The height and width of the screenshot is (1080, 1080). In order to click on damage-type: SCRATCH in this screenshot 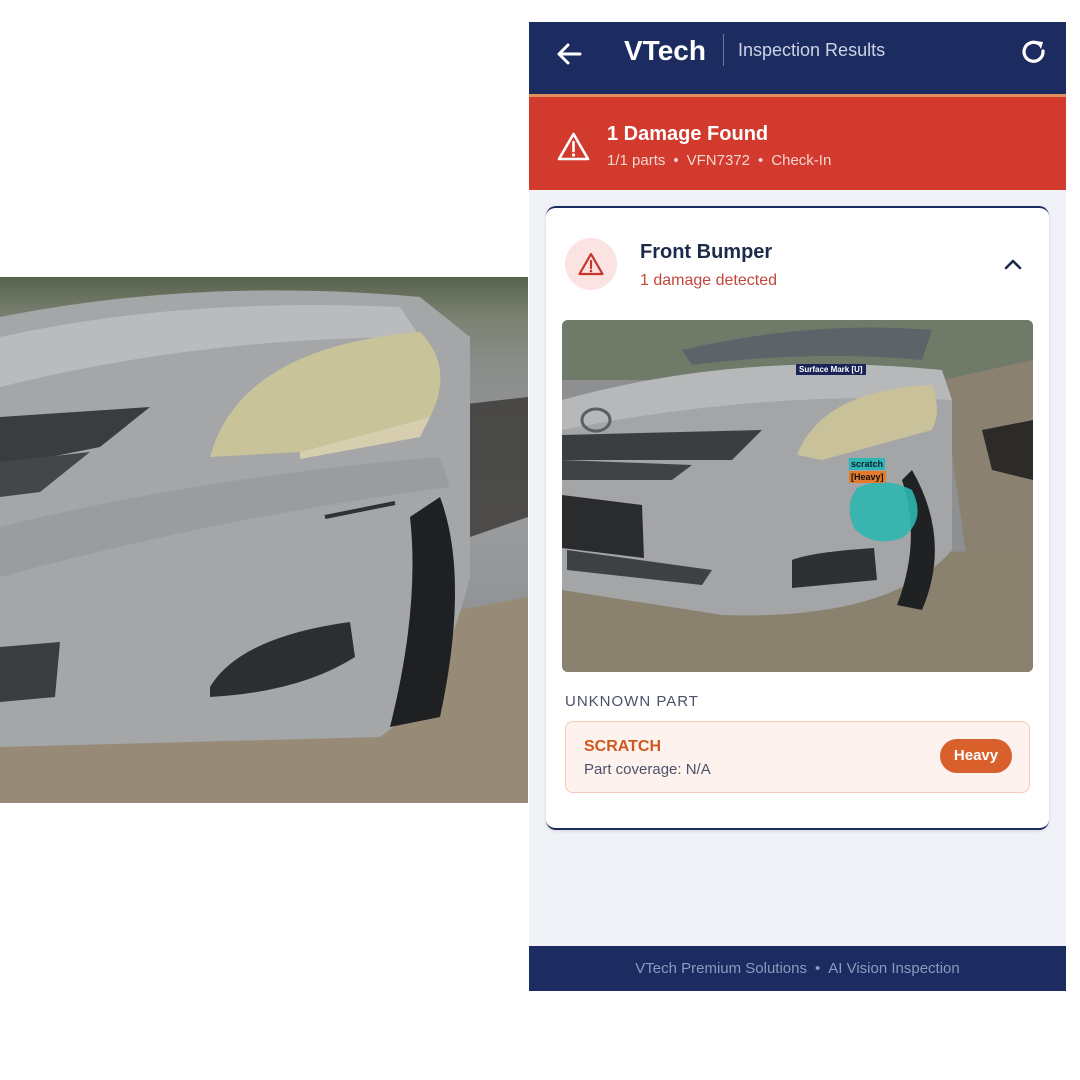, I will do `click(623, 746)`.